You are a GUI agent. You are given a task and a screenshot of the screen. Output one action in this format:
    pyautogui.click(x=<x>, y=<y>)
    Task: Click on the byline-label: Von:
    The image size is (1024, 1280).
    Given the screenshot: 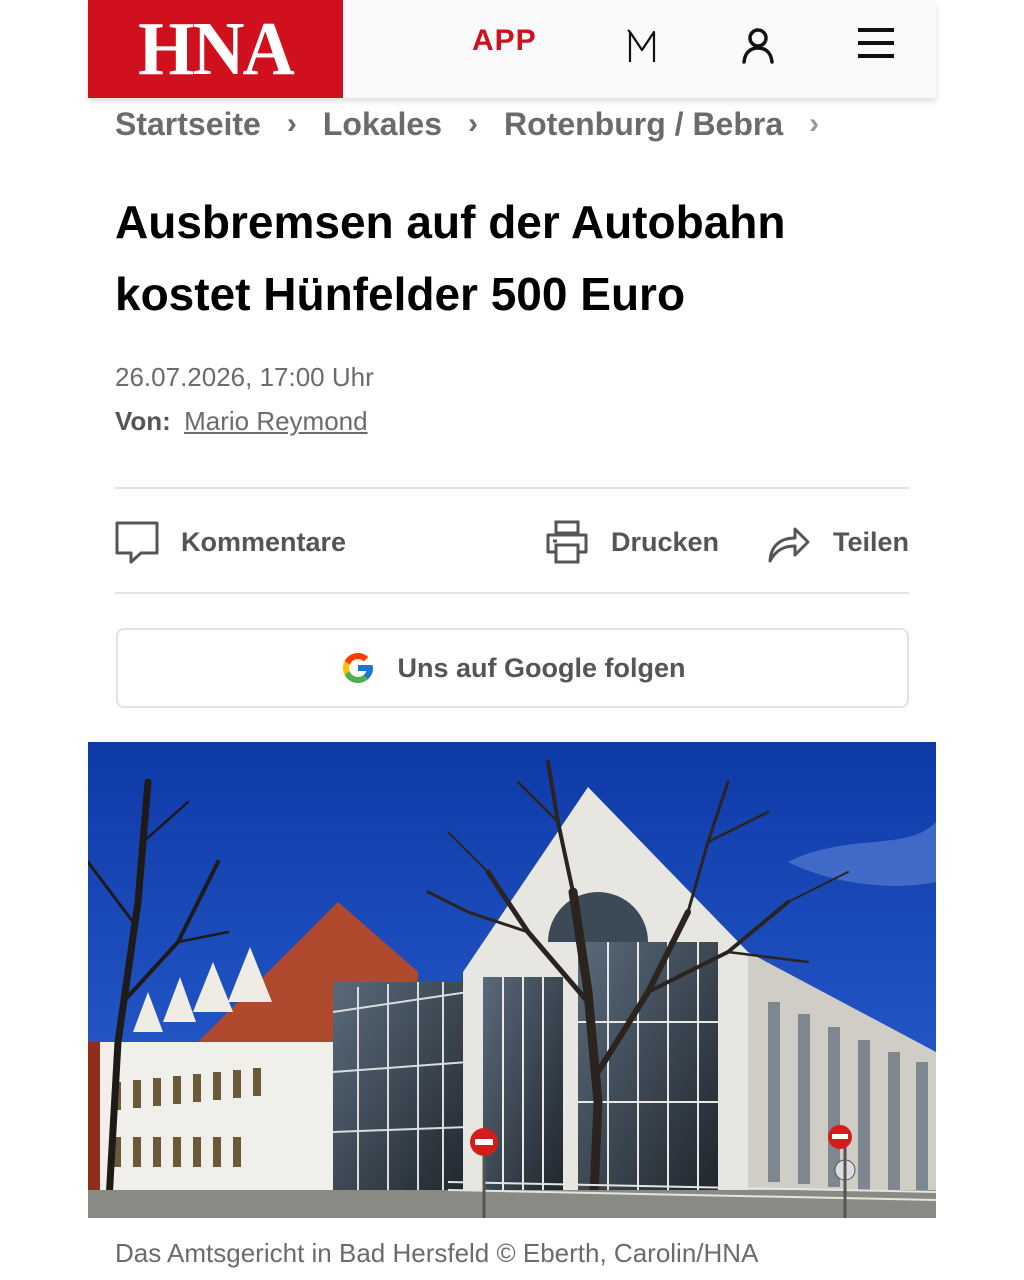 What is the action you would take?
    pyautogui.click(x=143, y=421)
    